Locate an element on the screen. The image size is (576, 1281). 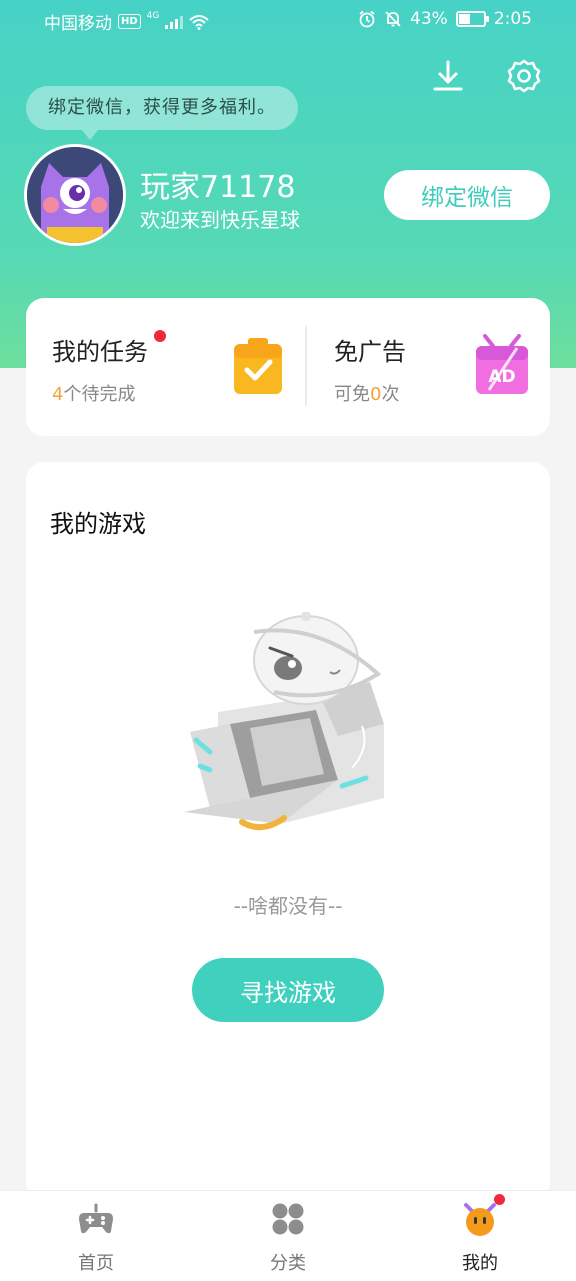
tasks-pending: 4个待完成 is located at coordinates (93, 393).